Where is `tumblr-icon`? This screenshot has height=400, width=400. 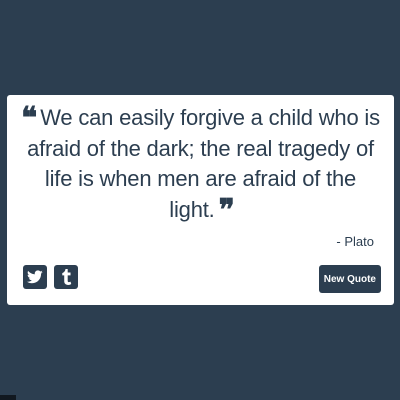
tumblr-icon is located at coordinates (67, 277).